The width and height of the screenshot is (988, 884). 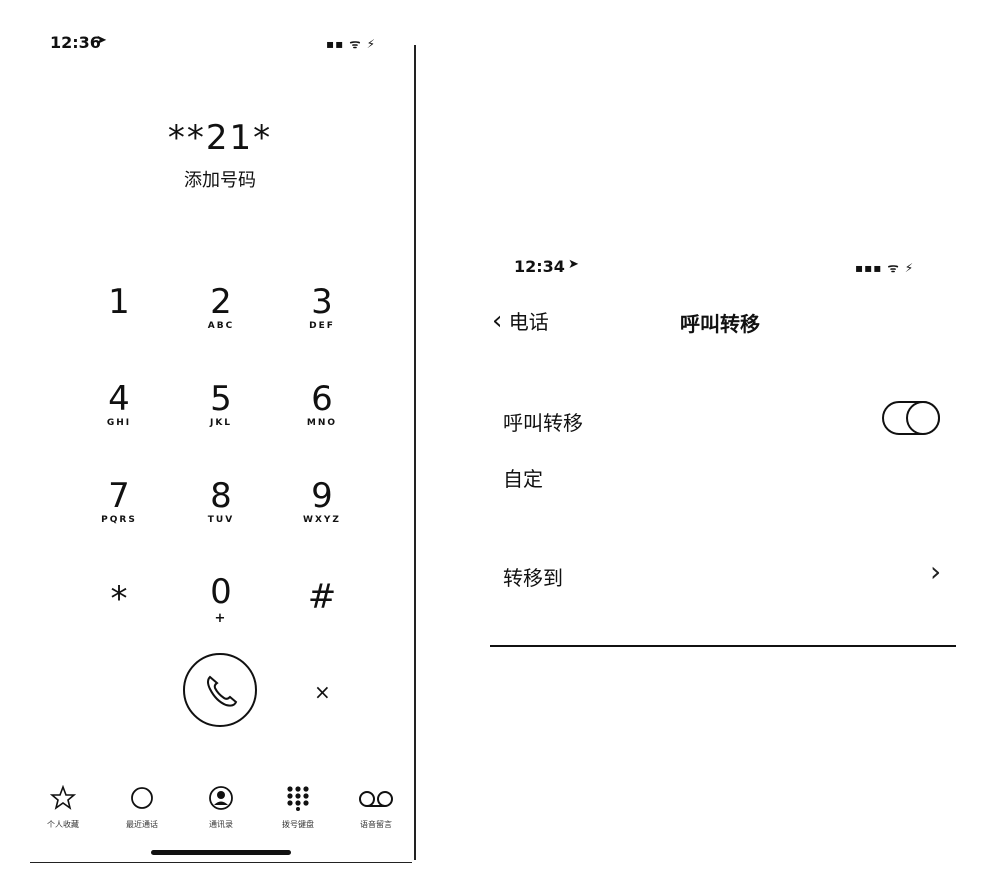 I want to click on clock-icon, so click(x=142, y=798).